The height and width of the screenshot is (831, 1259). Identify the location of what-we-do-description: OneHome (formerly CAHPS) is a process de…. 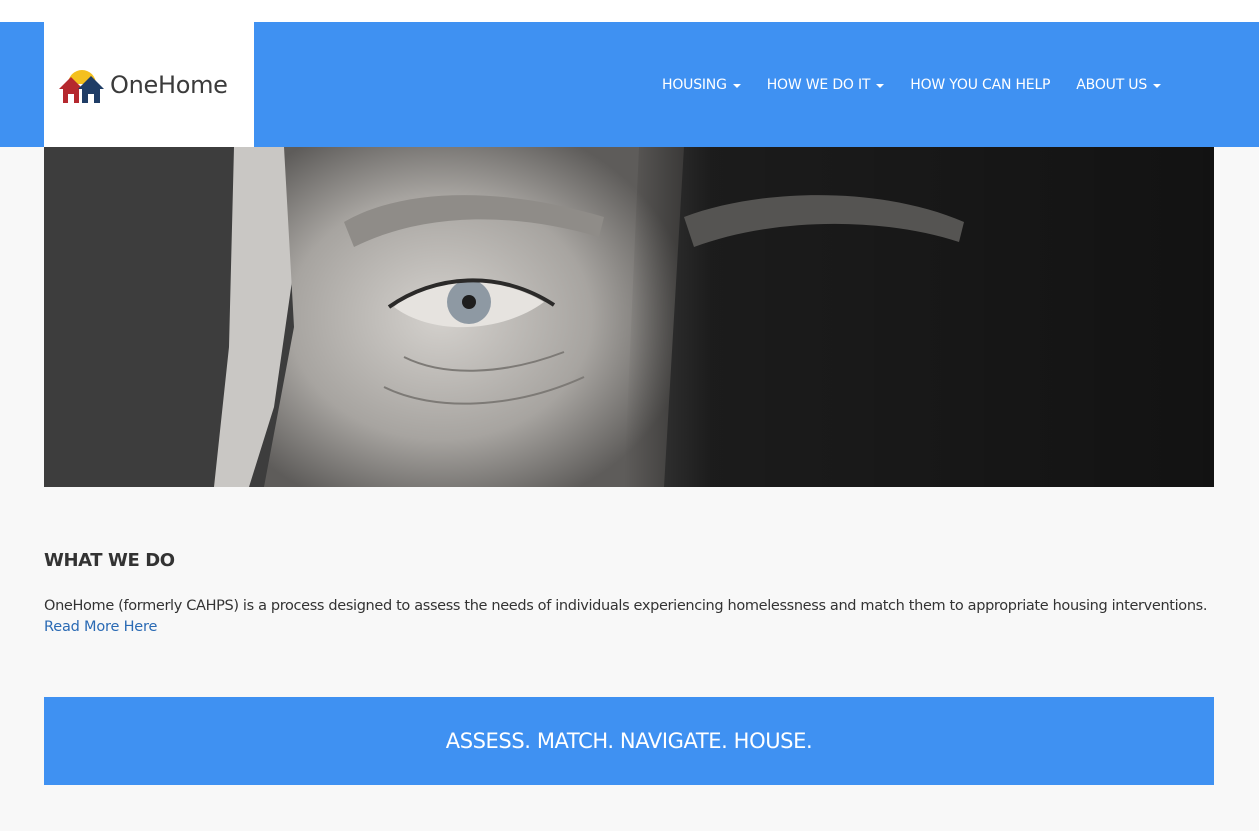
(626, 606).